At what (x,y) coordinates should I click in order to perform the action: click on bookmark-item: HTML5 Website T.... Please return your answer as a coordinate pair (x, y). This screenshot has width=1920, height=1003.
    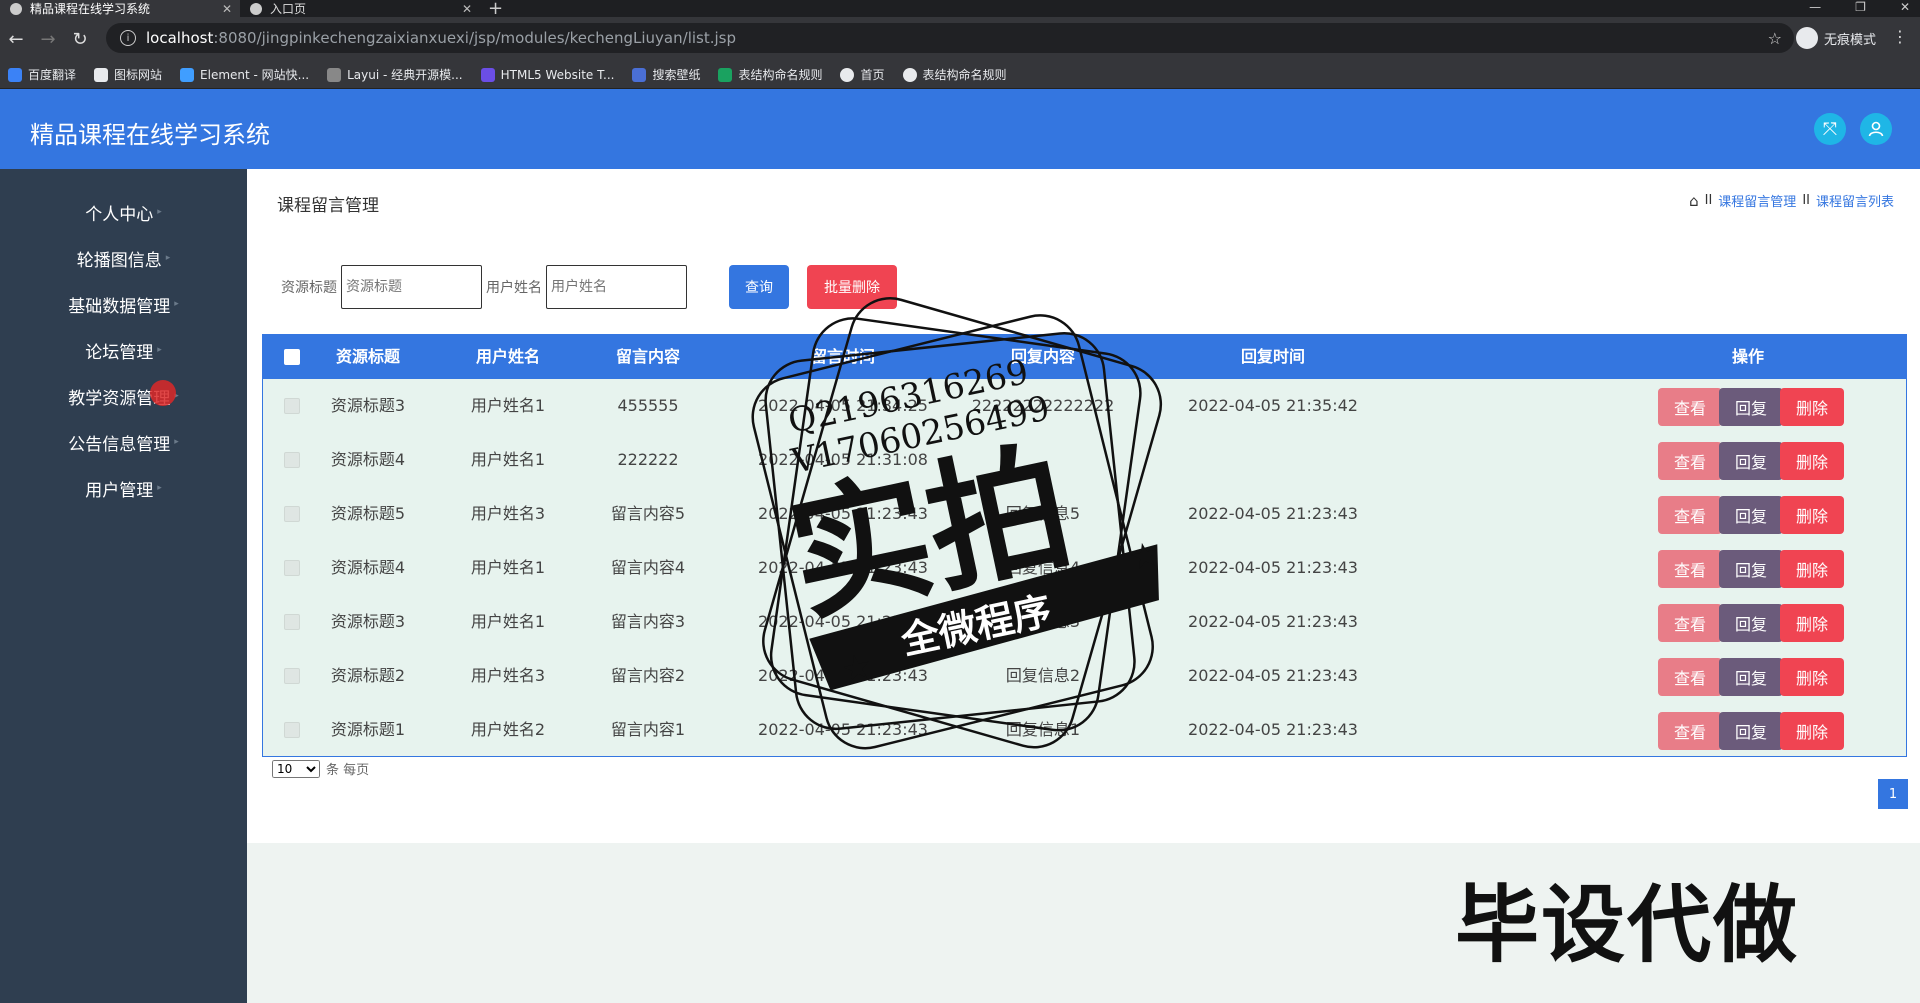
    Looking at the image, I should click on (547, 74).